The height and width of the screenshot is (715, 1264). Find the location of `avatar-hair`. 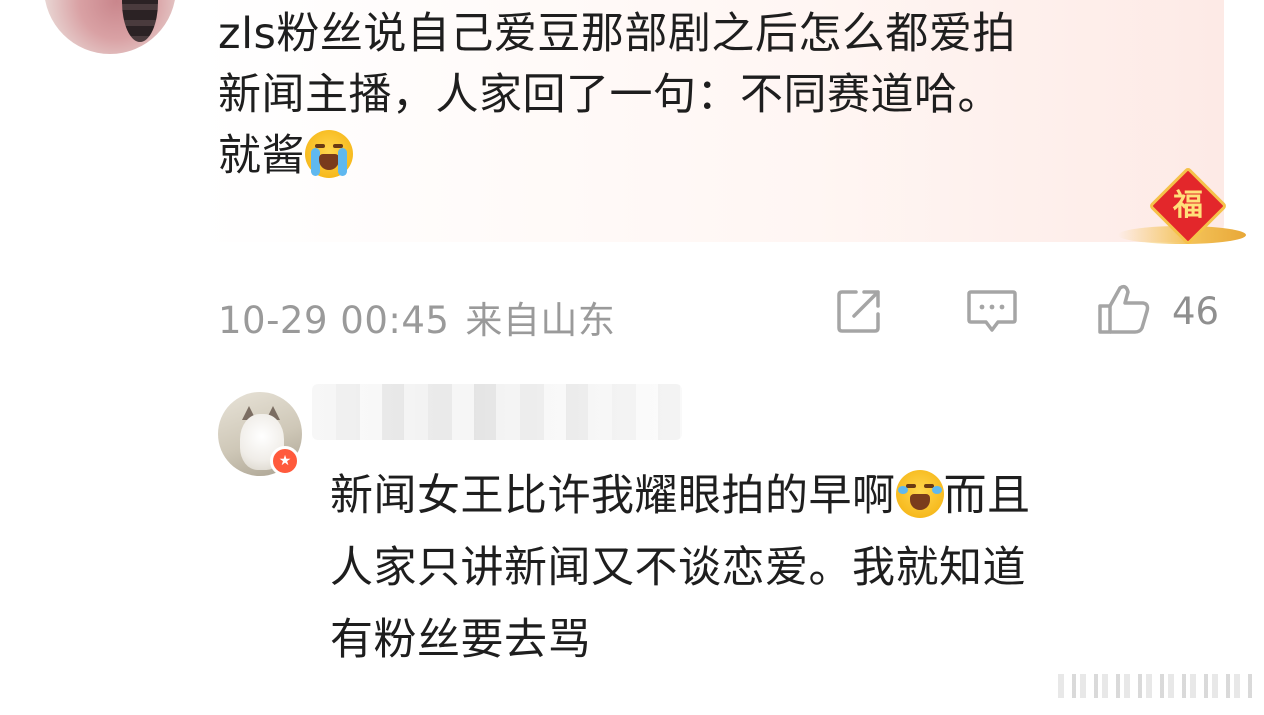

avatar-hair is located at coordinates (140, 21).